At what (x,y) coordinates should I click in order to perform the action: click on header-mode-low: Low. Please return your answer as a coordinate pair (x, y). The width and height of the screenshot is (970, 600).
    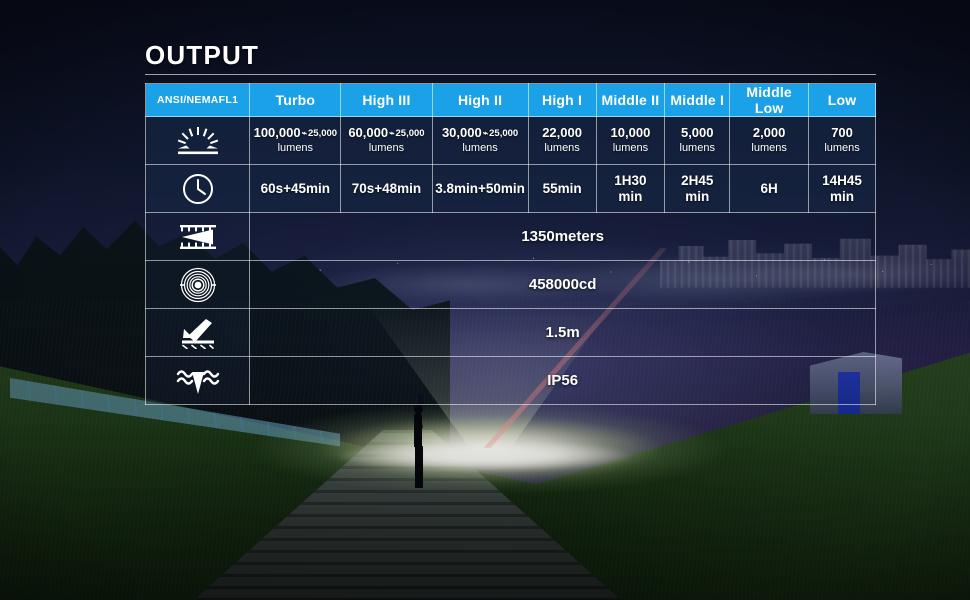
    Looking at the image, I should click on (842, 100).